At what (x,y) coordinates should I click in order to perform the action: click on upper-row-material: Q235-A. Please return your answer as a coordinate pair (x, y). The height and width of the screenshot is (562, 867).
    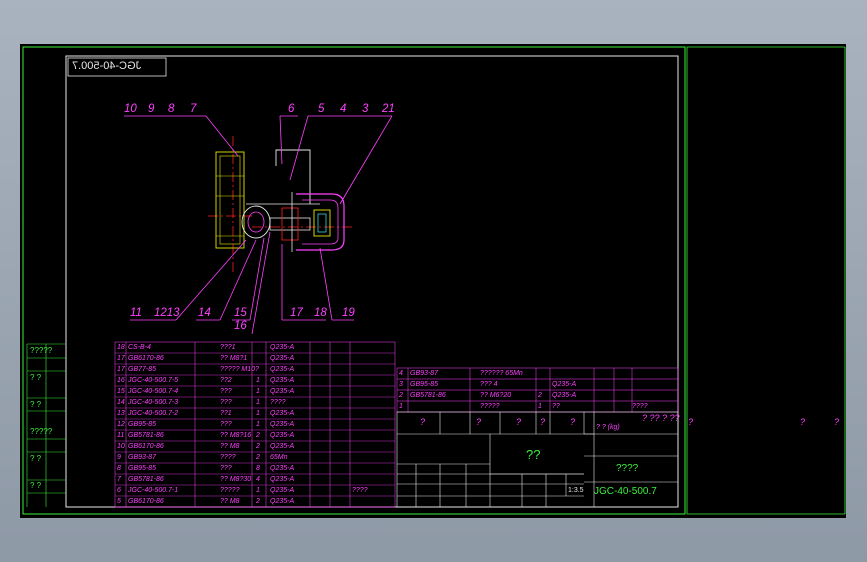
    Looking at the image, I should click on (564, 384).